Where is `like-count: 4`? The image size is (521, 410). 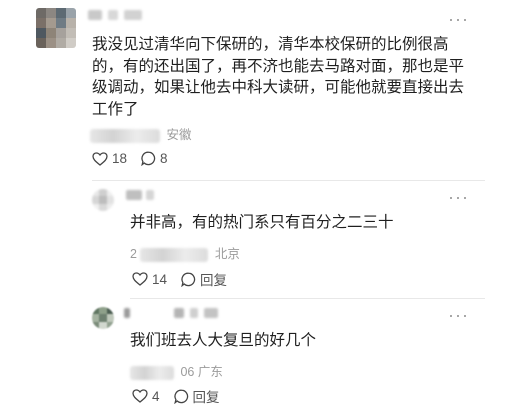 like-count: 4 is located at coordinates (156, 396).